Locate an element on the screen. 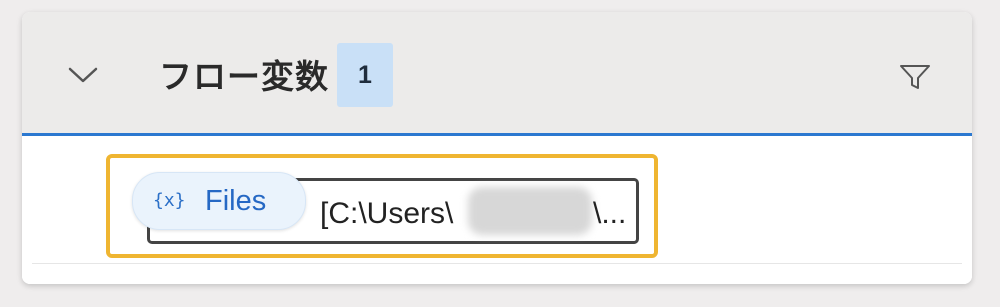 This screenshot has height=307, width=1000. panel-title: フロー変数 is located at coordinates (244, 76).